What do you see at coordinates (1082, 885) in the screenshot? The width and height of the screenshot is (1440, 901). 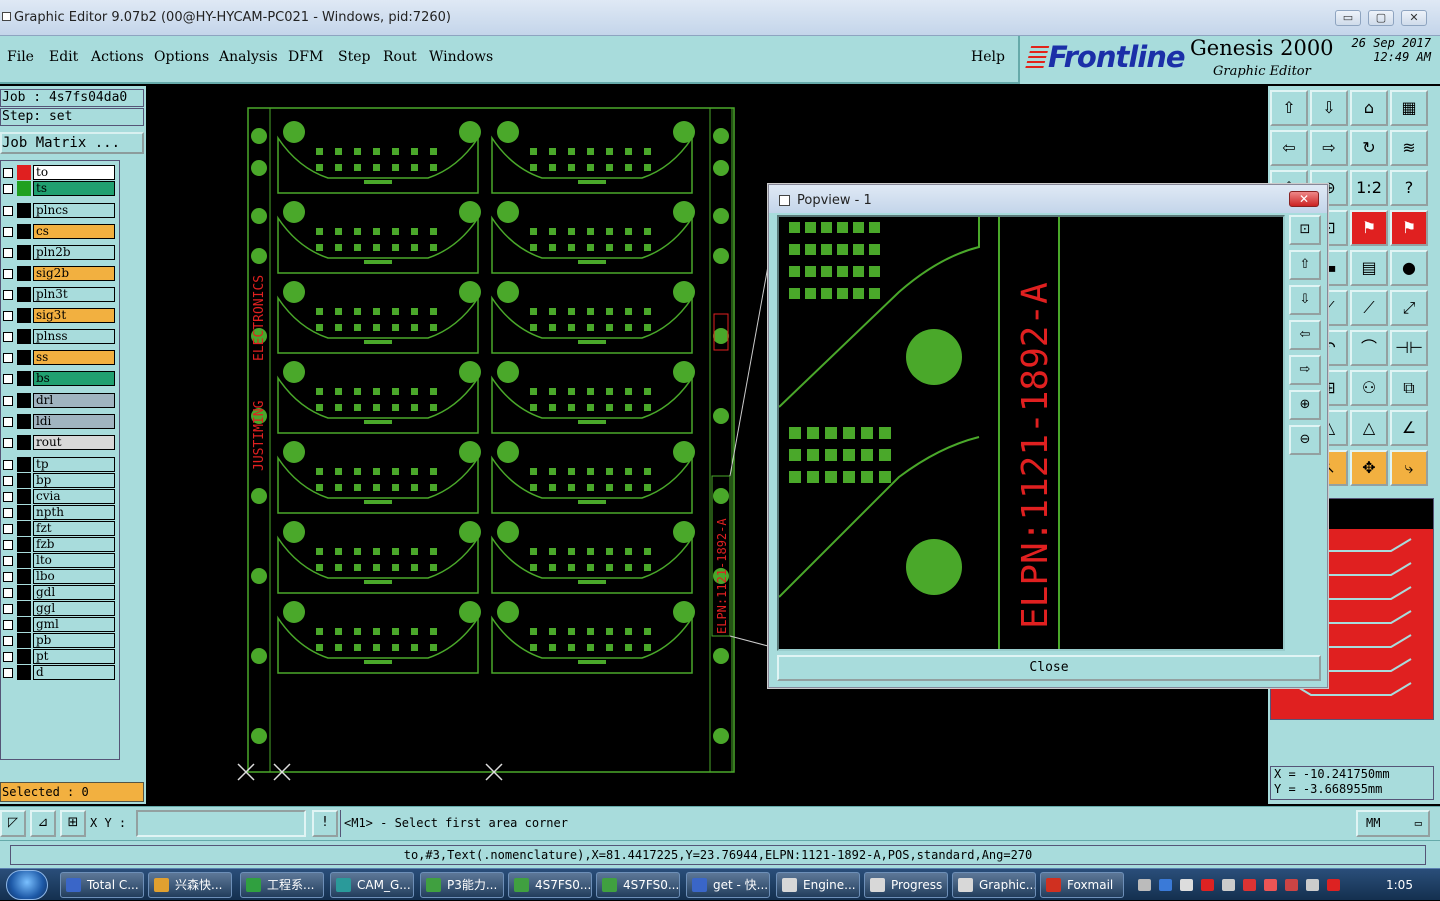 I see `taskbar-item: Foxmail` at bounding box center [1082, 885].